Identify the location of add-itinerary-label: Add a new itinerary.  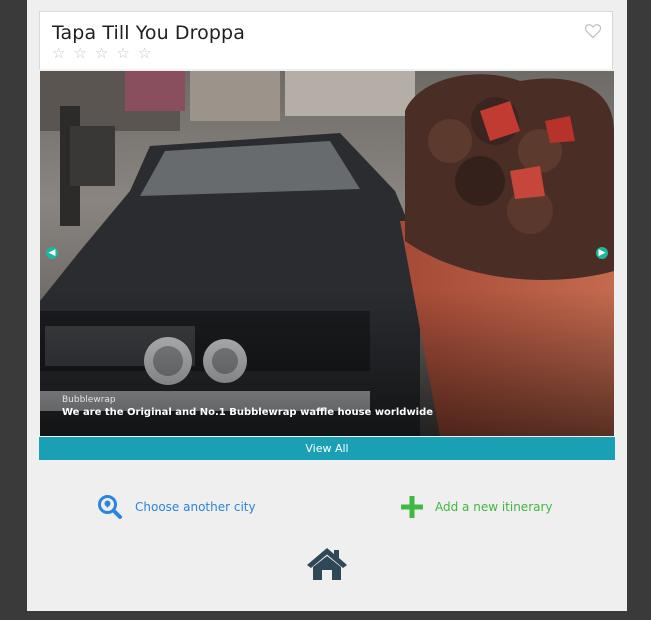
(494, 507).